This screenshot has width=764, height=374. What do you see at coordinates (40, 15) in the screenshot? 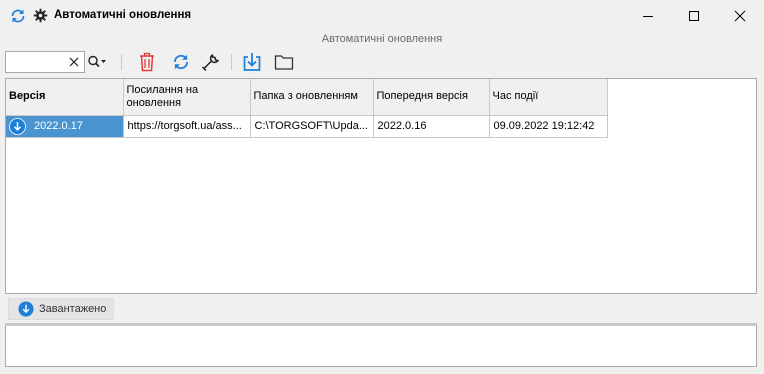
I see `gear-icon` at bounding box center [40, 15].